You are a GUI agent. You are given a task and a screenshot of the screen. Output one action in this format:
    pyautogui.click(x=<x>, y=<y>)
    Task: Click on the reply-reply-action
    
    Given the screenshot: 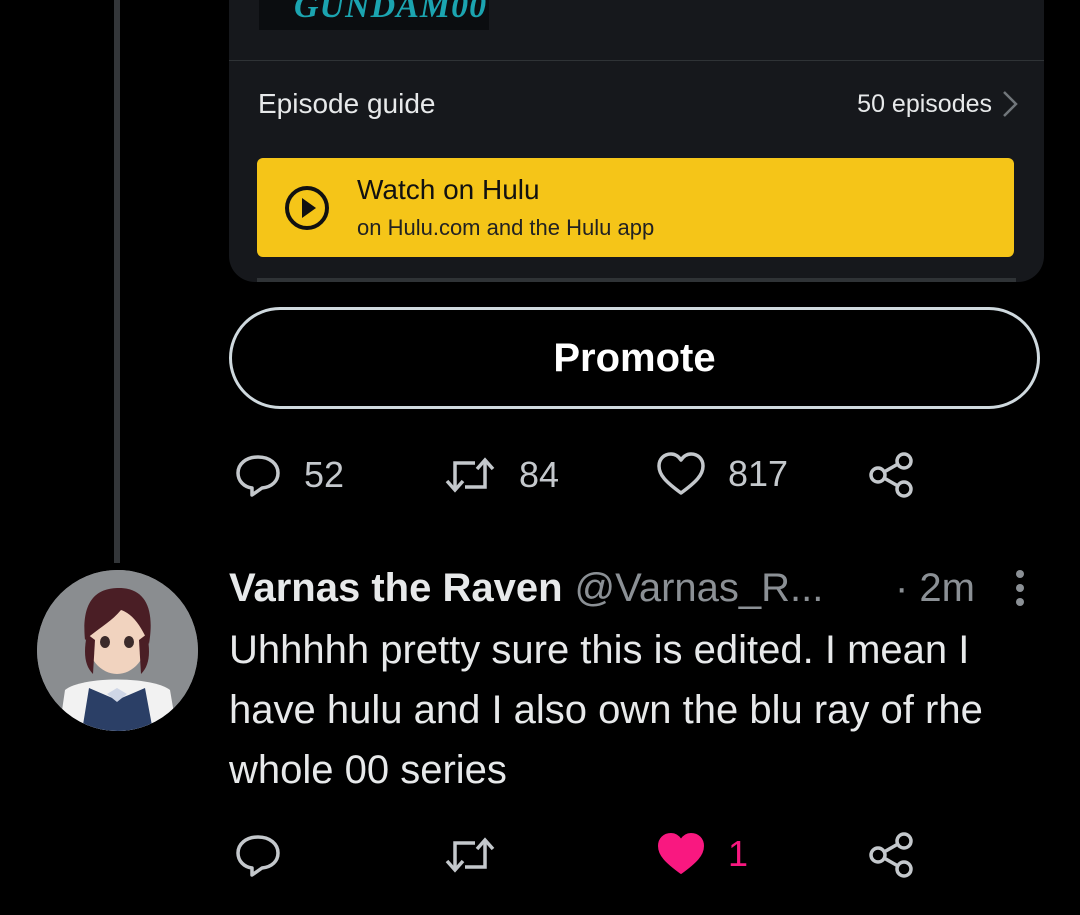 What is the action you would take?
    pyautogui.click(x=258, y=855)
    